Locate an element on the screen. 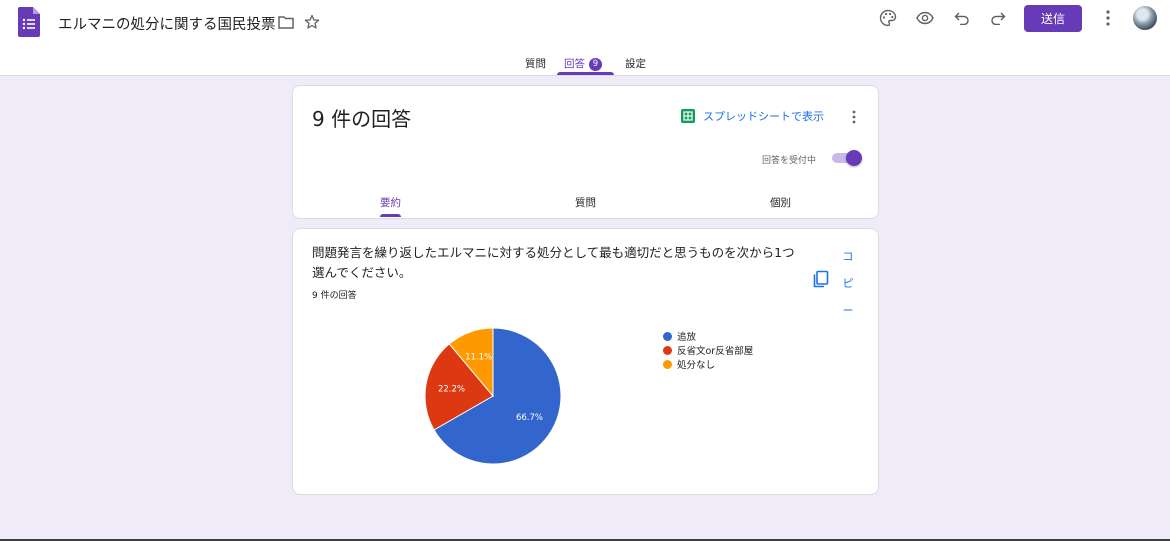  main-tabs: 質問 回答 9 設定 is located at coordinates (585, 64).